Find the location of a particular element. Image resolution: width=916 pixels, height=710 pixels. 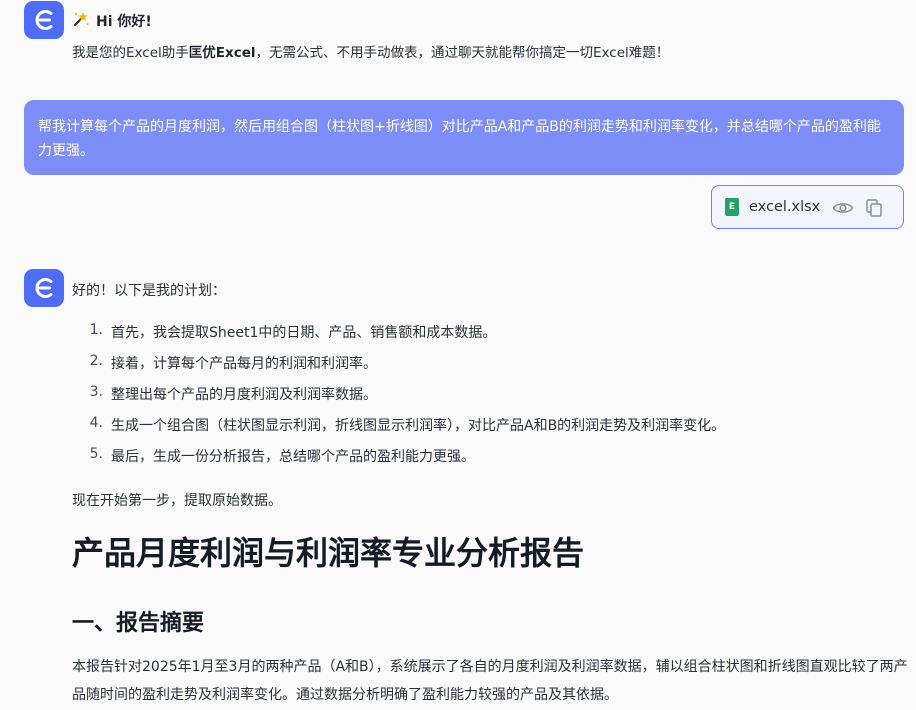

section-title-summary: 一、报告摘要 is located at coordinates (138, 623).